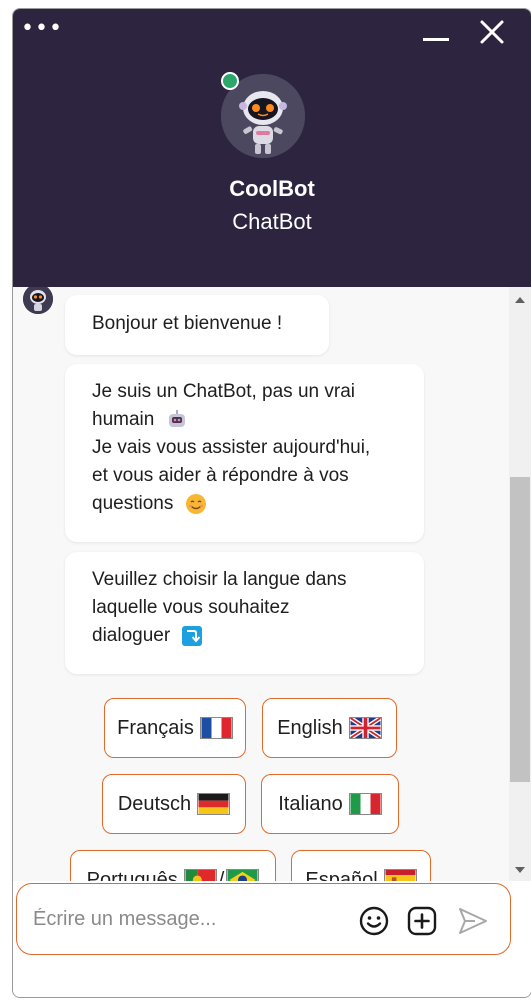  I want to click on scrollbar-thumb, so click(520, 629).